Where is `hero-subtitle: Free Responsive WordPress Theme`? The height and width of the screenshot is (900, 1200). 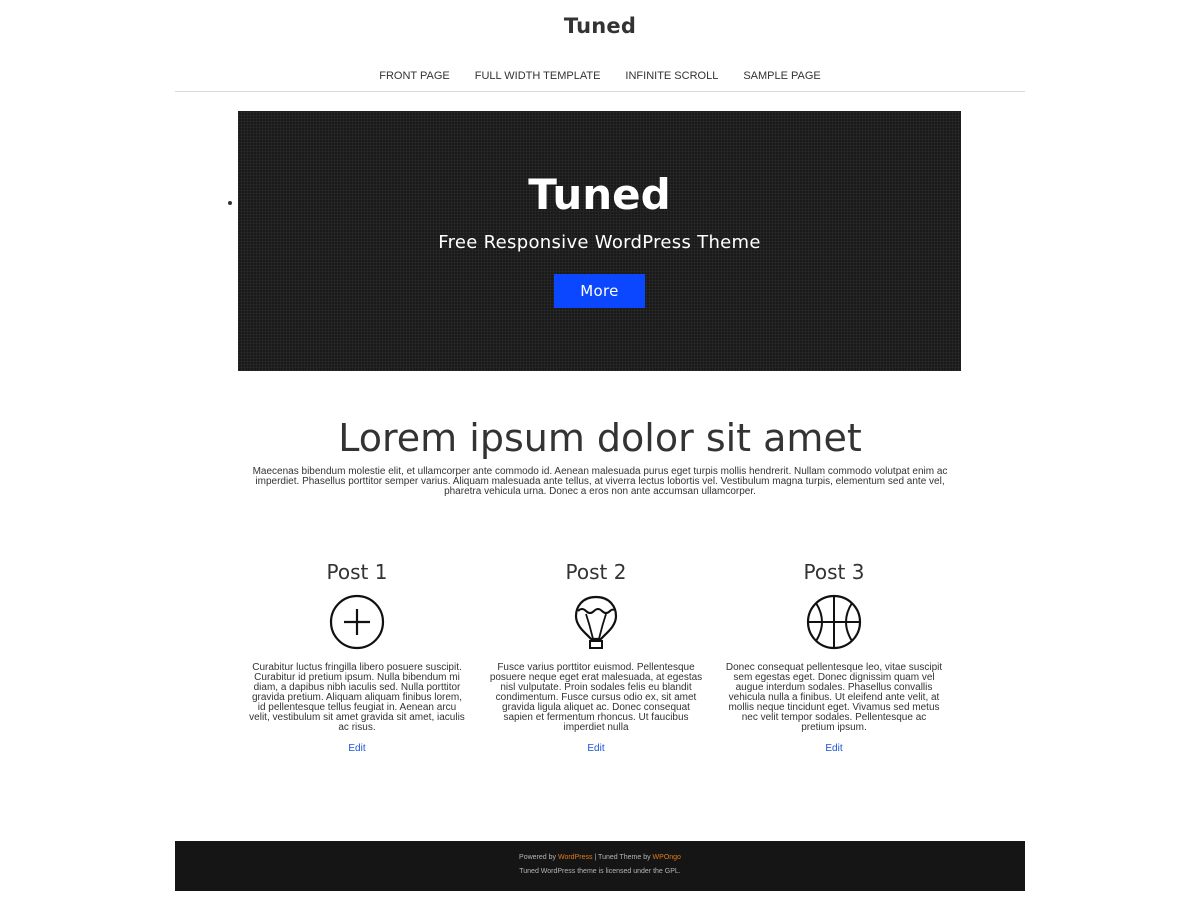 hero-subtitle: Free Responsive WordPress Theme is located at coordinates (599, 242).